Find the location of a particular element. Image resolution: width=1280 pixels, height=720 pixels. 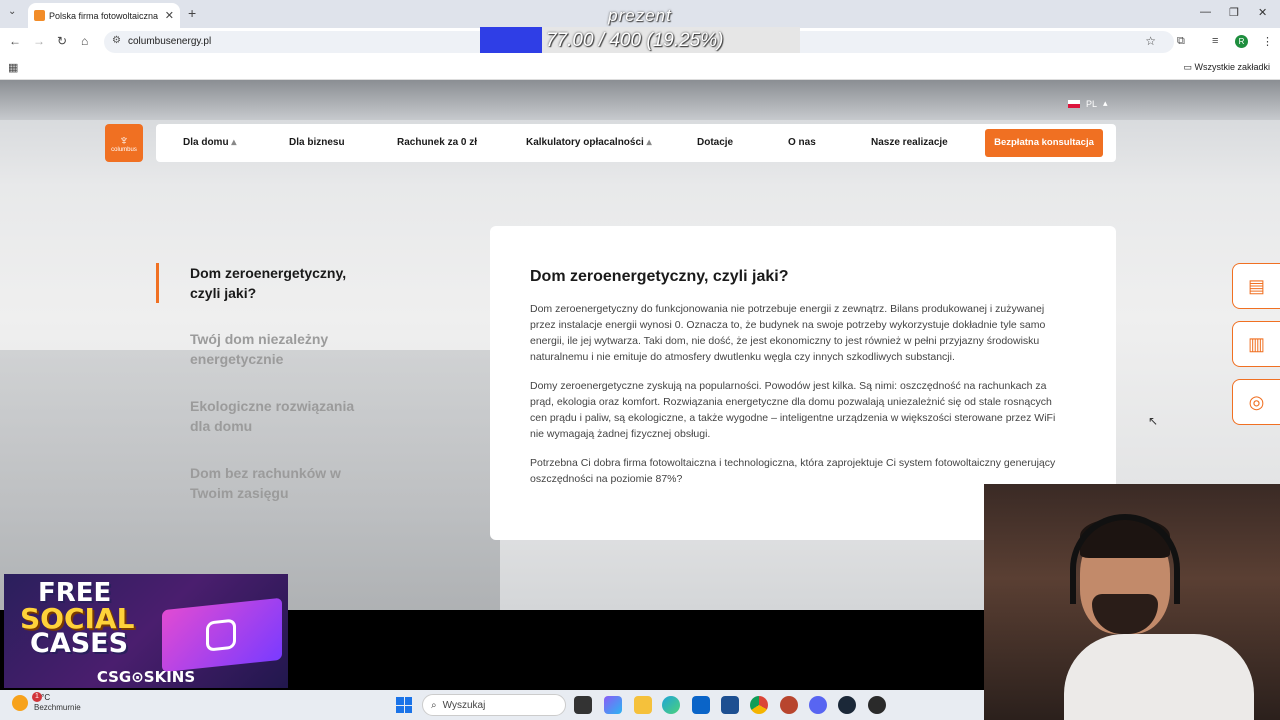

all-bookmarks-label: Wszystkie zakładki is located at coordinates (1232, 67).